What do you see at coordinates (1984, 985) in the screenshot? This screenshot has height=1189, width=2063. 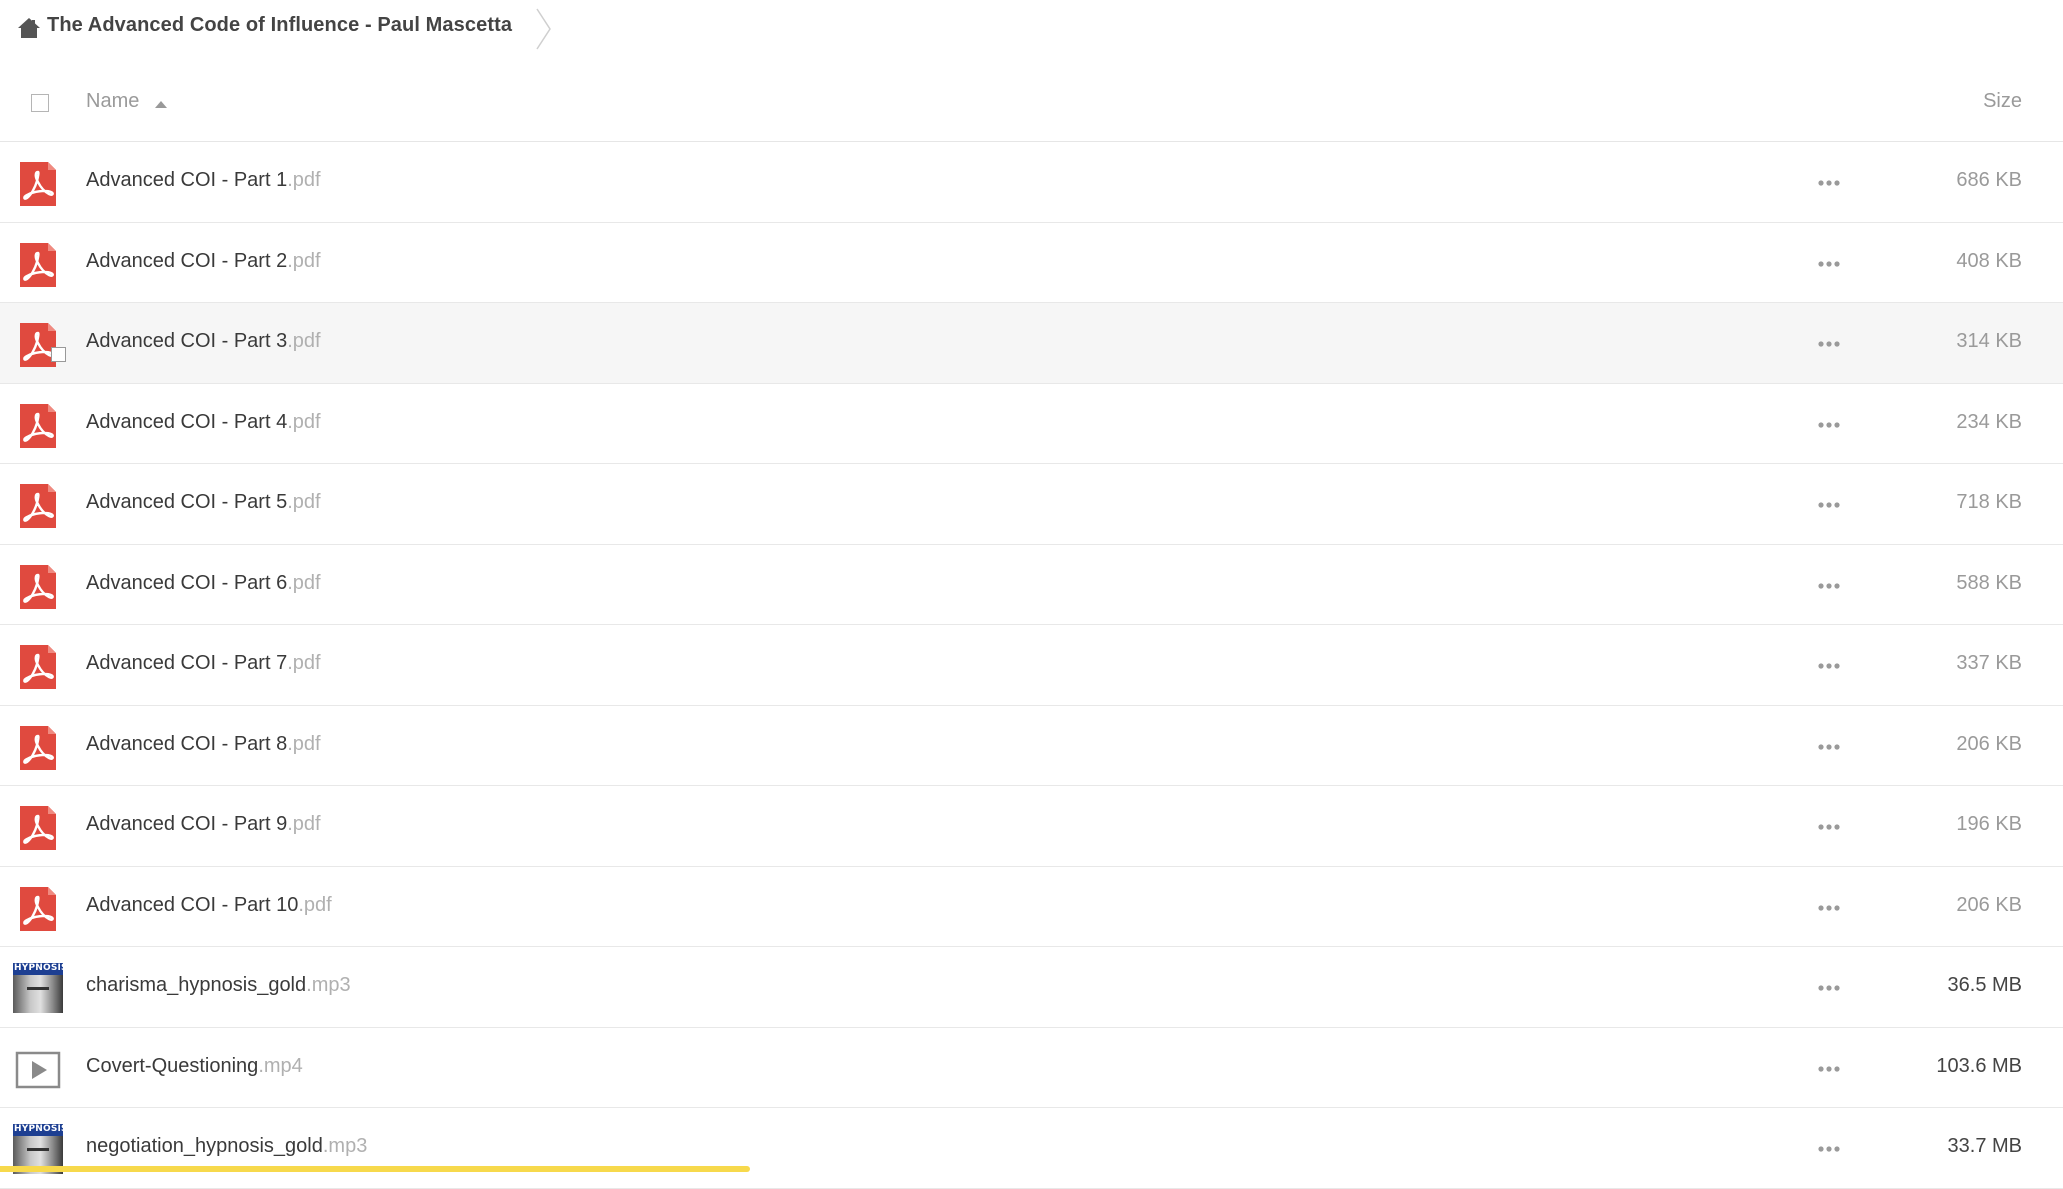 I see `file-size: 36.5 MB` at bounding box center [1984, 985].